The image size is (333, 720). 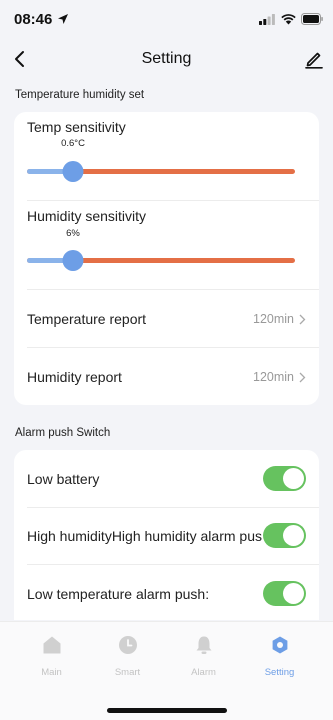 What do you see at coordinates (63, 19) in the screenshot?
I see `location-arrow-icon` at bounding box center [63, 19].